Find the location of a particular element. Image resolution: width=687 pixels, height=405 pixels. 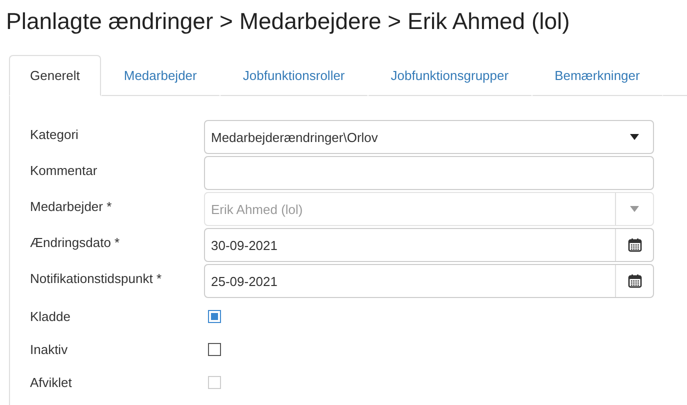

date-field: 25-09-2021 is located at coordinates (429, 281).